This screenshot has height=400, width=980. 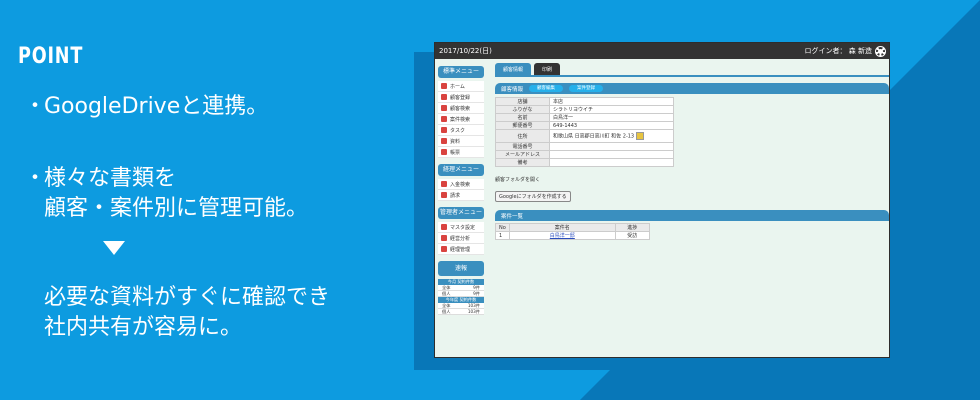 What do you see at coordinates (444, 227) in the screenshot?
I see `settings-icon` at bounding box center [444, 227].